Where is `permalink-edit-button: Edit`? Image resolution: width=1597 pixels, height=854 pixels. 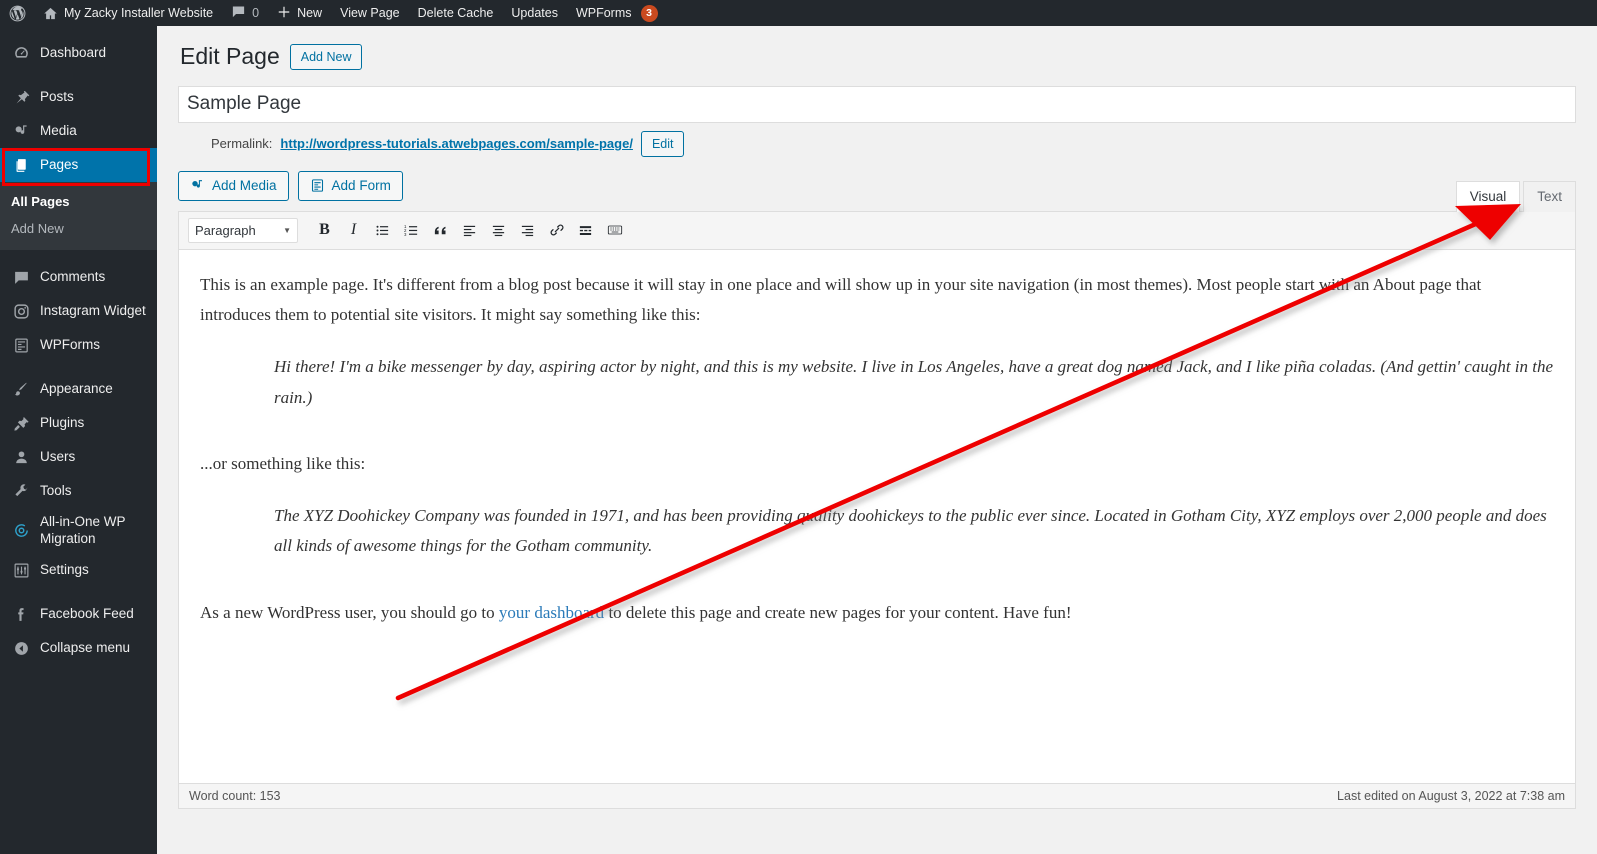
permalink-edit-button: Edit is located at coordinates (662, 143).